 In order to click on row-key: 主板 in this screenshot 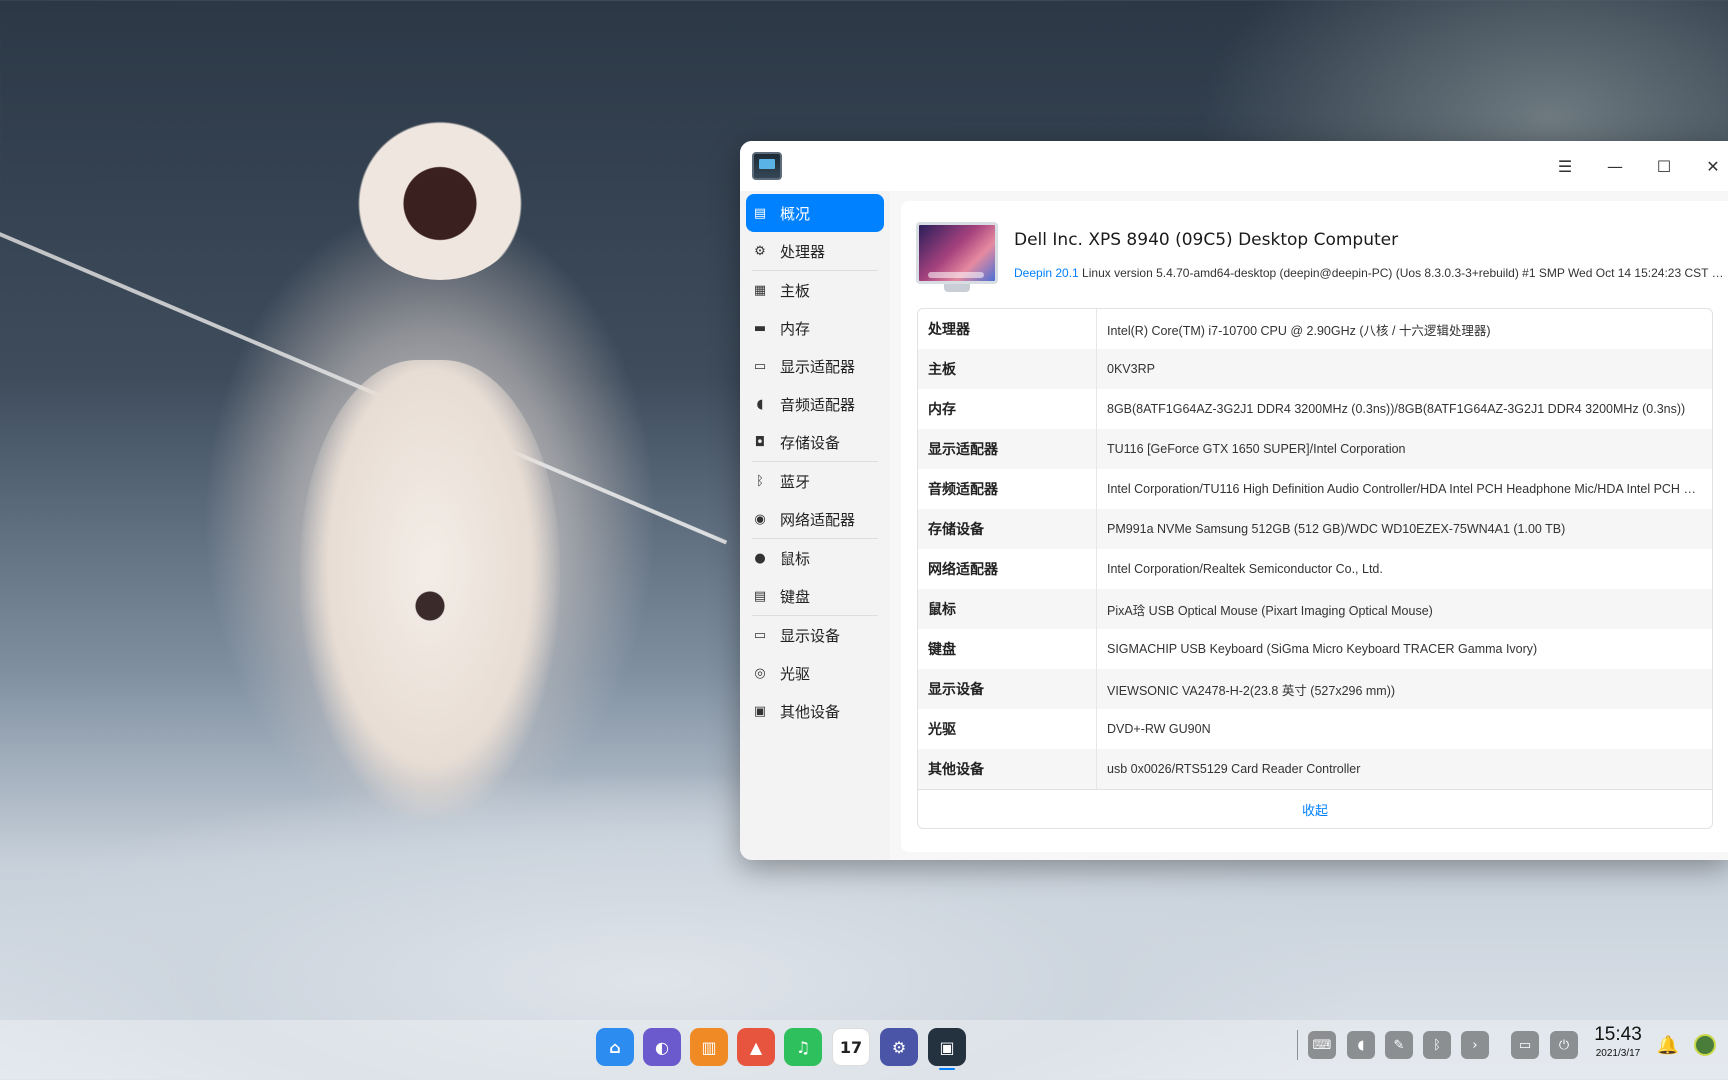, I will do `click(1007, 369)`.